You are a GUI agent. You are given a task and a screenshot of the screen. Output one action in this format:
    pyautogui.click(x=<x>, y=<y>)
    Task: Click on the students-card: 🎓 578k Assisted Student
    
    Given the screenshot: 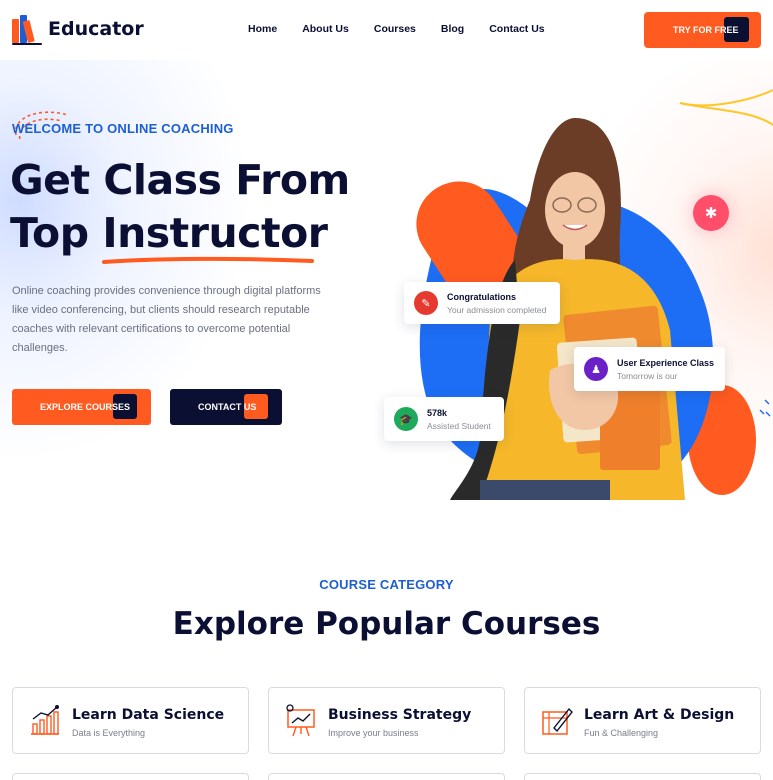 What is the action you would take?
    pyautogui.click(x=444, y=419)
    